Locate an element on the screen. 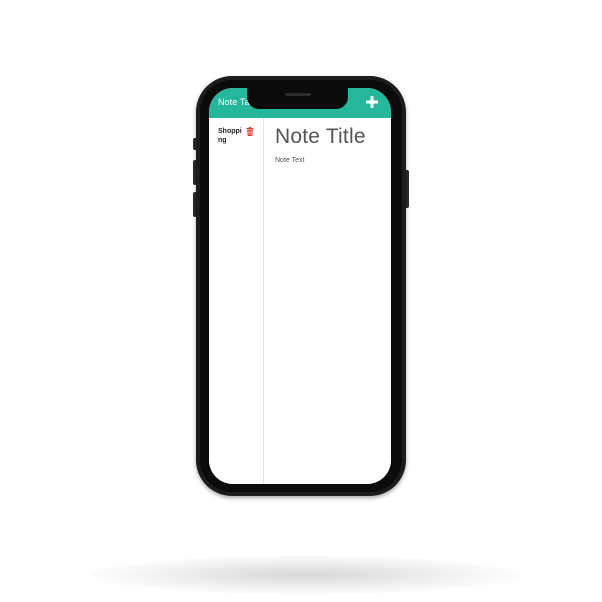  phone-speaker is located at coordinates (298, 94).